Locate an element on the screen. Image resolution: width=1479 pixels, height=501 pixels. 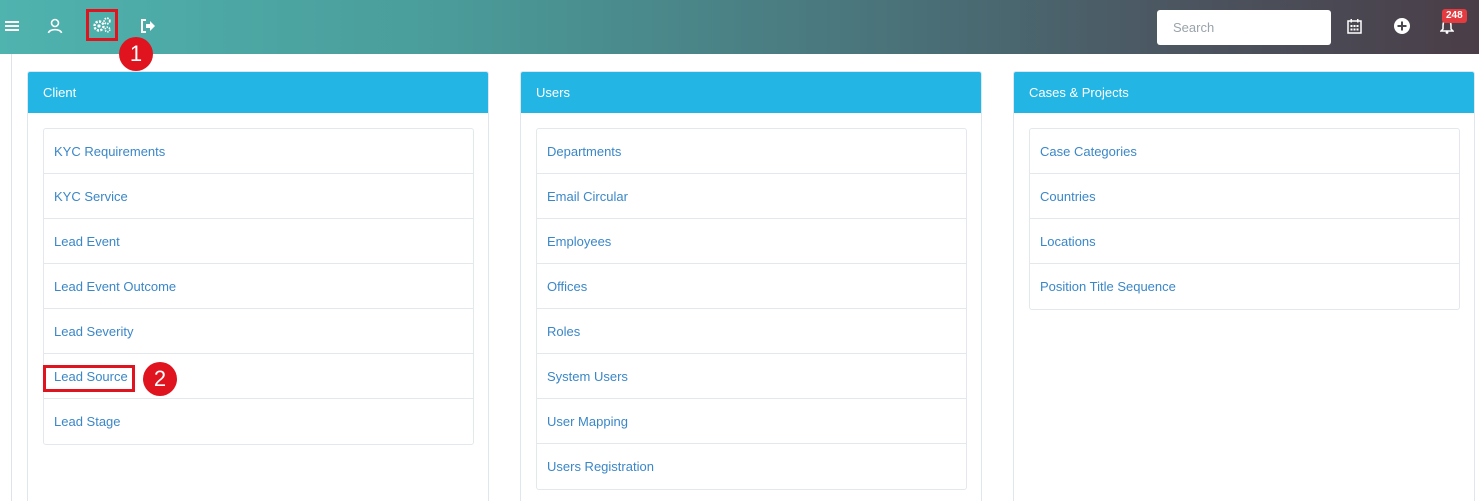
locations-link: Locations is located at coordinates (1068, 241).